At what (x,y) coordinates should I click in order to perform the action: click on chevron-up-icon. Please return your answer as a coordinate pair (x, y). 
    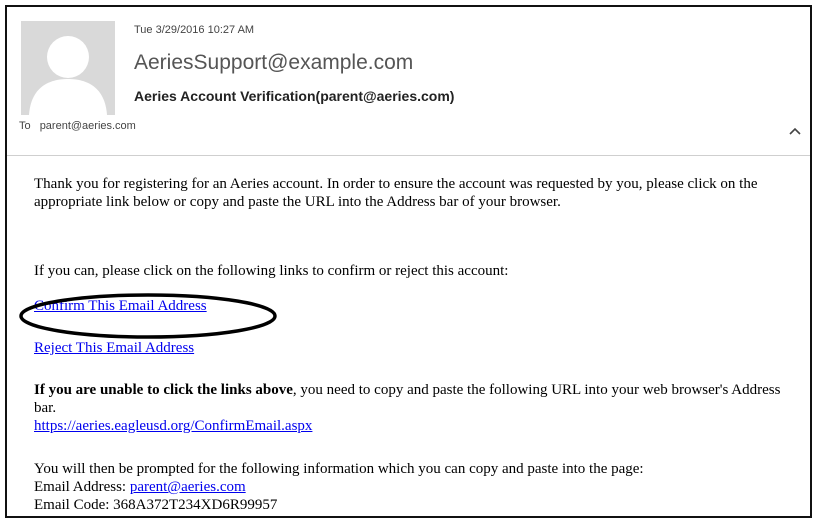
    Looking at the image, I should click on (795, 131).